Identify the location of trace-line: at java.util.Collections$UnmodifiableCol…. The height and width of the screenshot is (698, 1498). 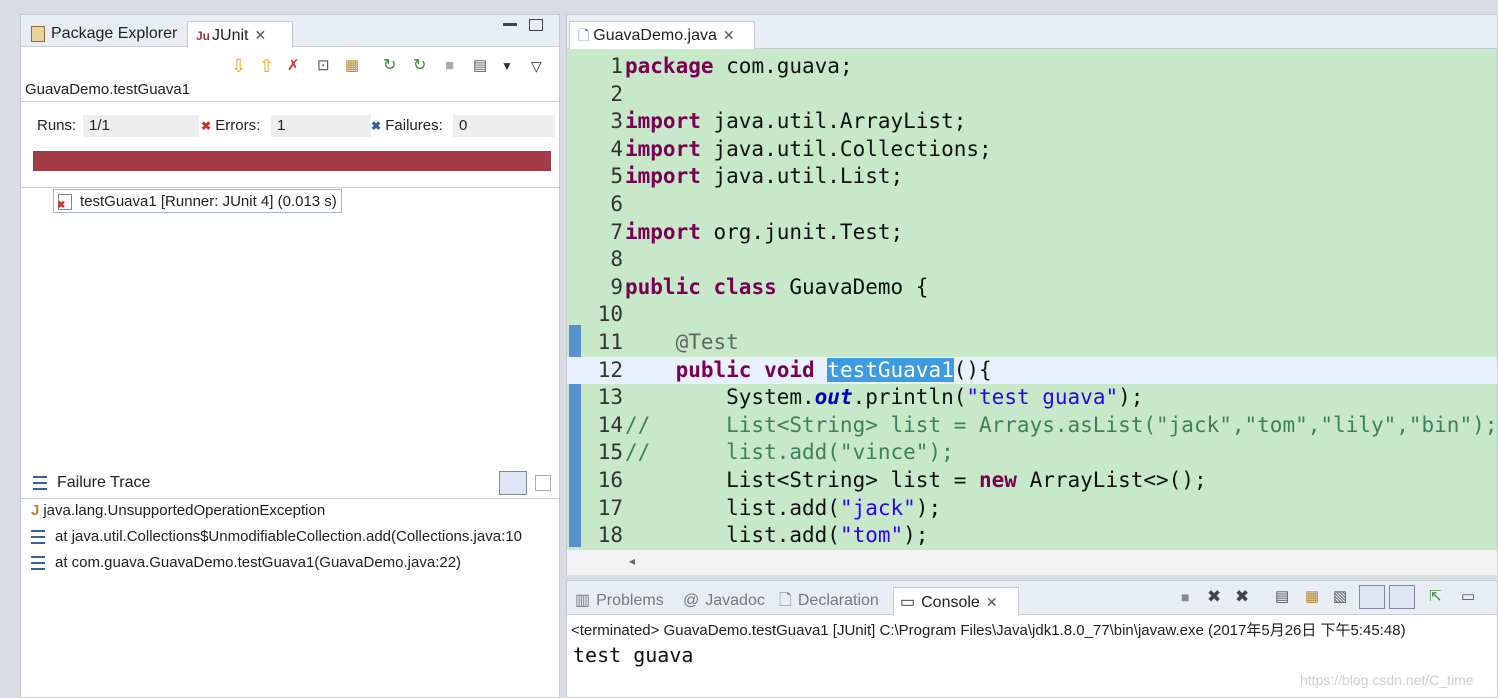
(294, 537).